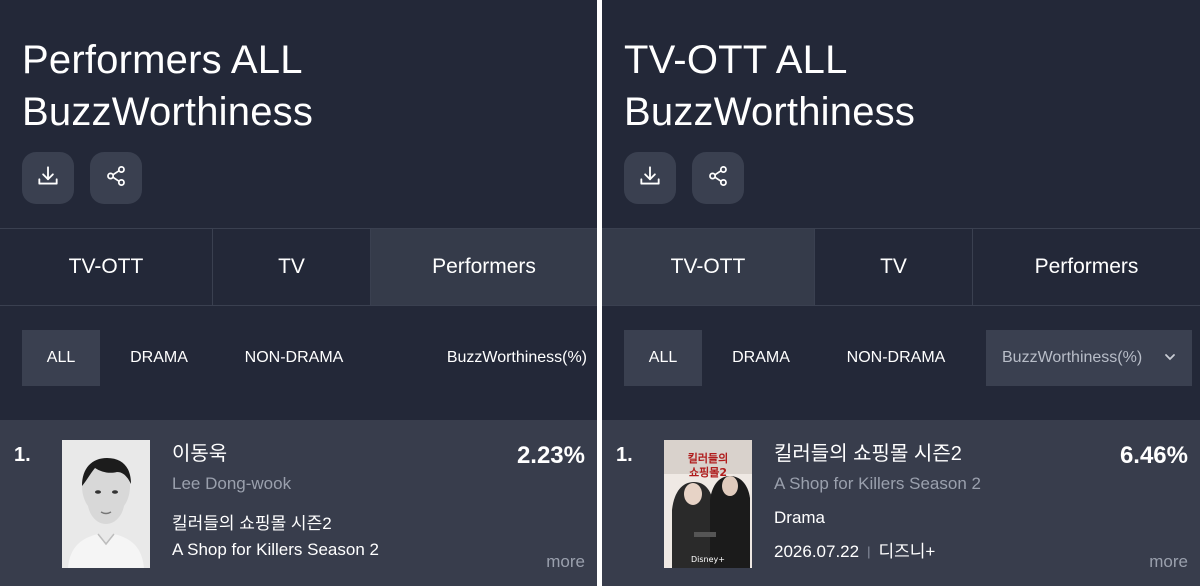 The image size is (1200, 586). What do you see at coordinates (252, 523) in the screenshot?
I see `work-title-ko: 킬러들의 쇼핑몰 시즌2` at bounding box center [252, 523].